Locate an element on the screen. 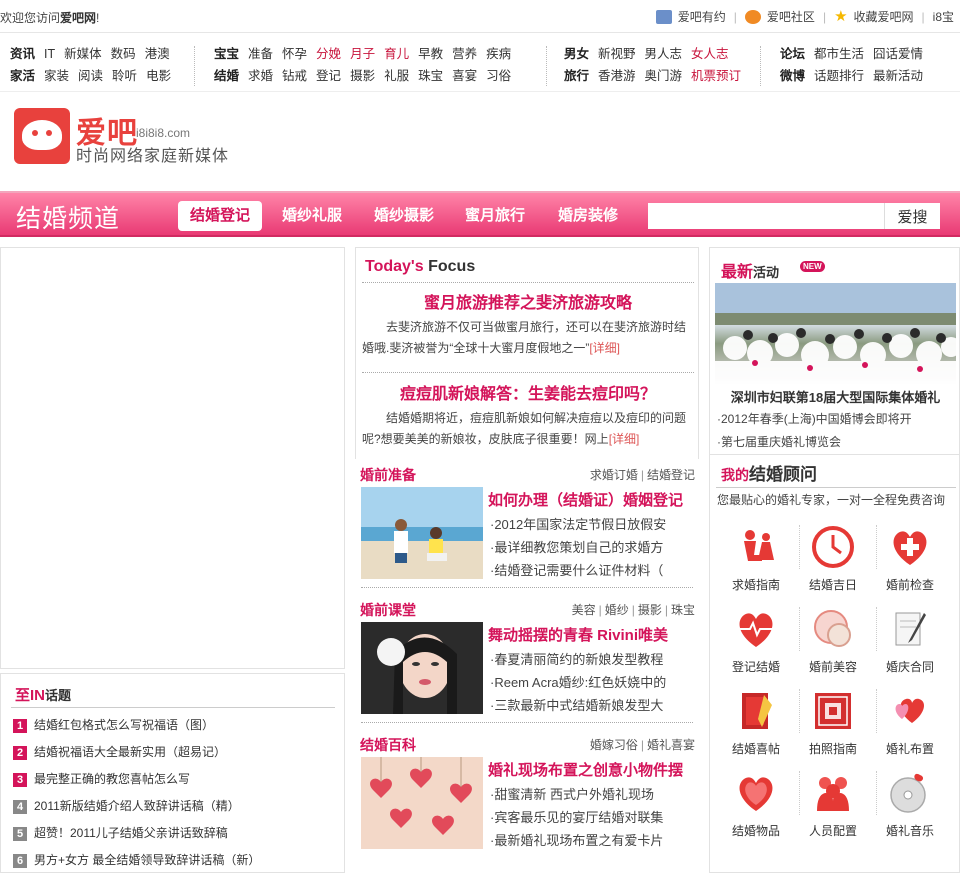 Image resolution: width=960 pixels, height=874 pixels. event-list-item: ·第七届重庆婚礼博览会 is located at coordinates (779, 441).